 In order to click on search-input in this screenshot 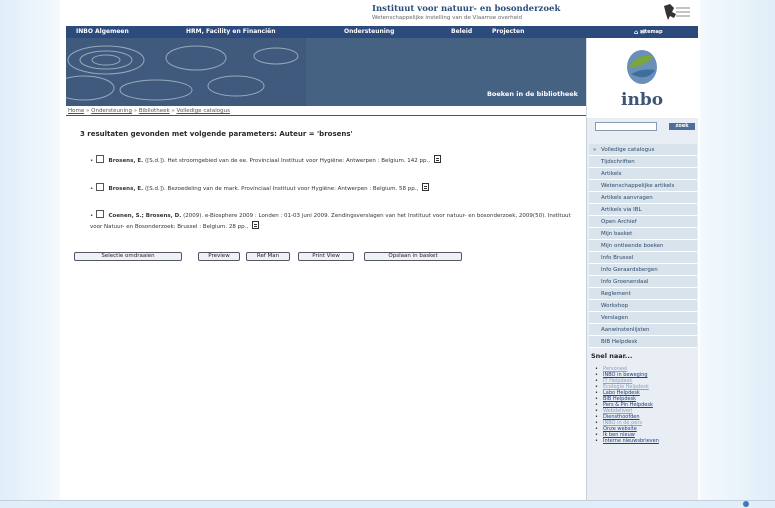, I will do `click(626, 126)`.